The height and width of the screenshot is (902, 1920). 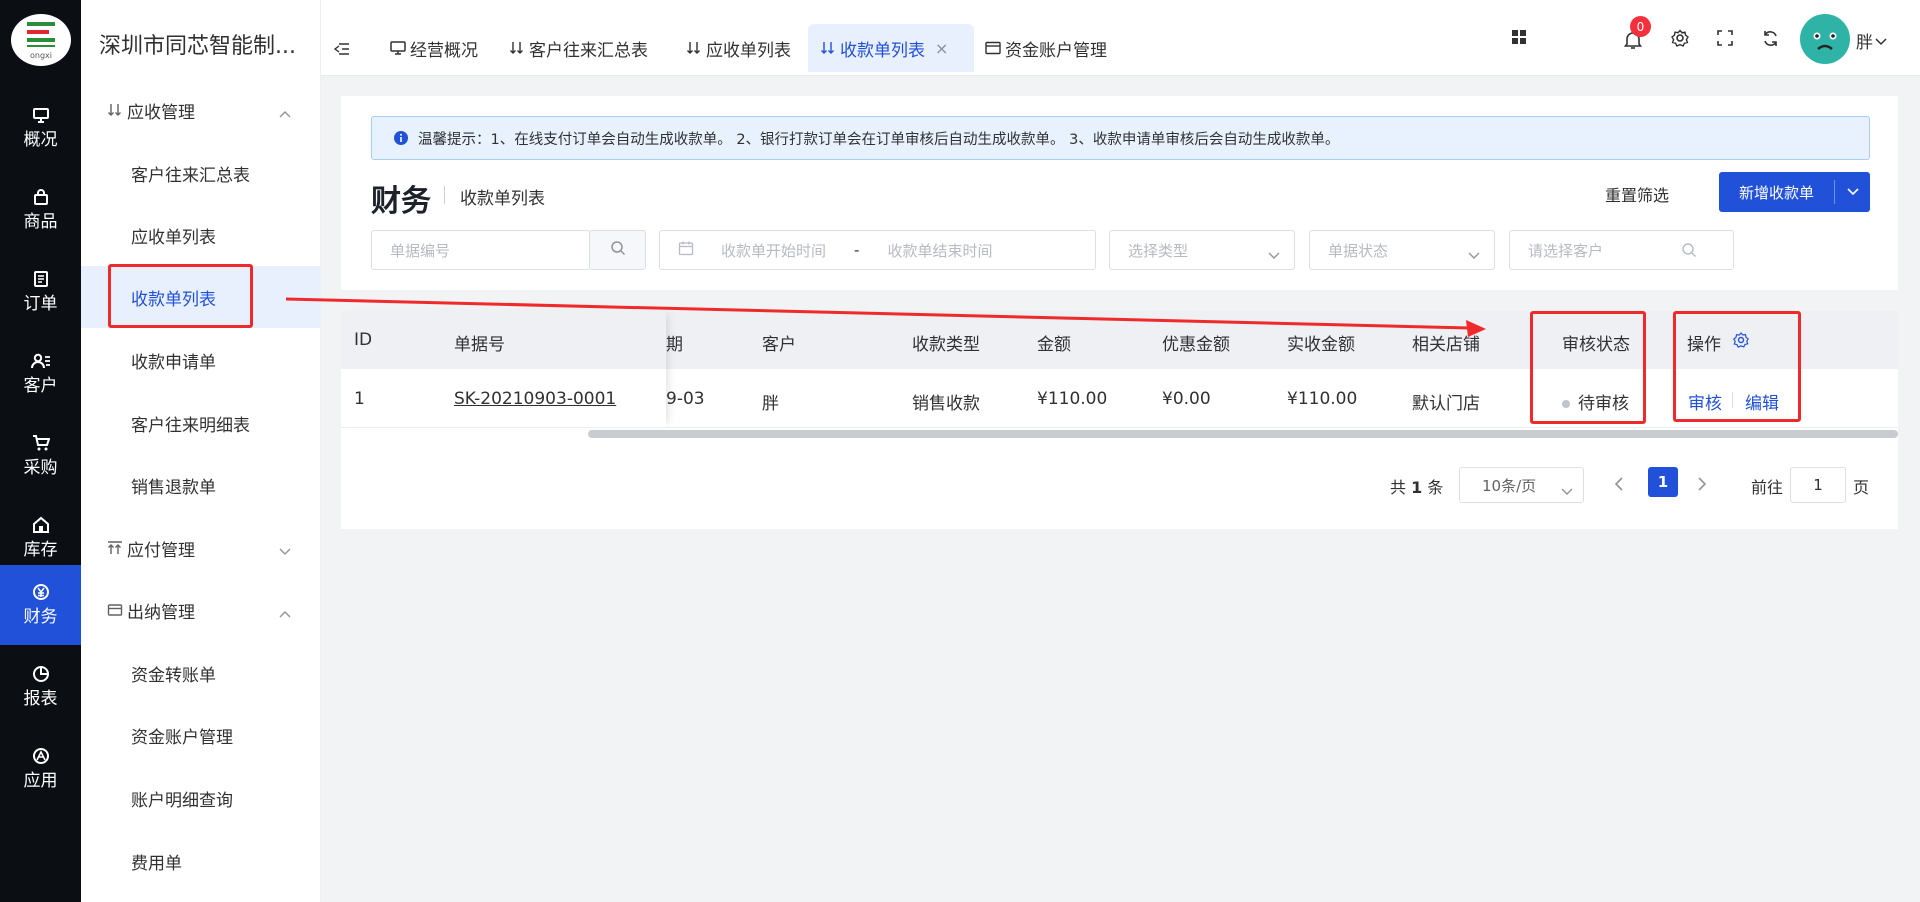 I want to click on annotation-arrow, so click(x=885, y=317).